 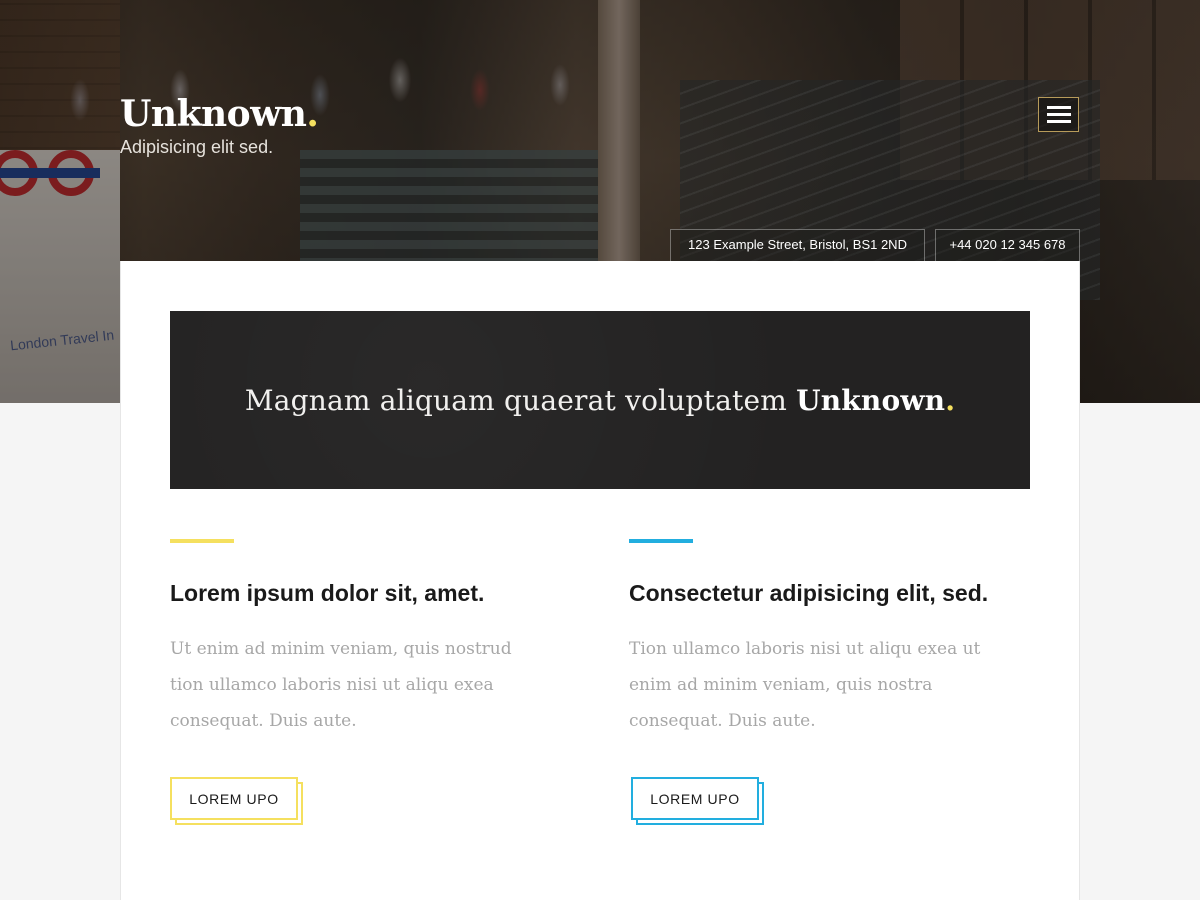 What do you see at coordinates (202, 541) in the screenshot?
I see `accent-line-yellow` at bounding box center [202, 541].